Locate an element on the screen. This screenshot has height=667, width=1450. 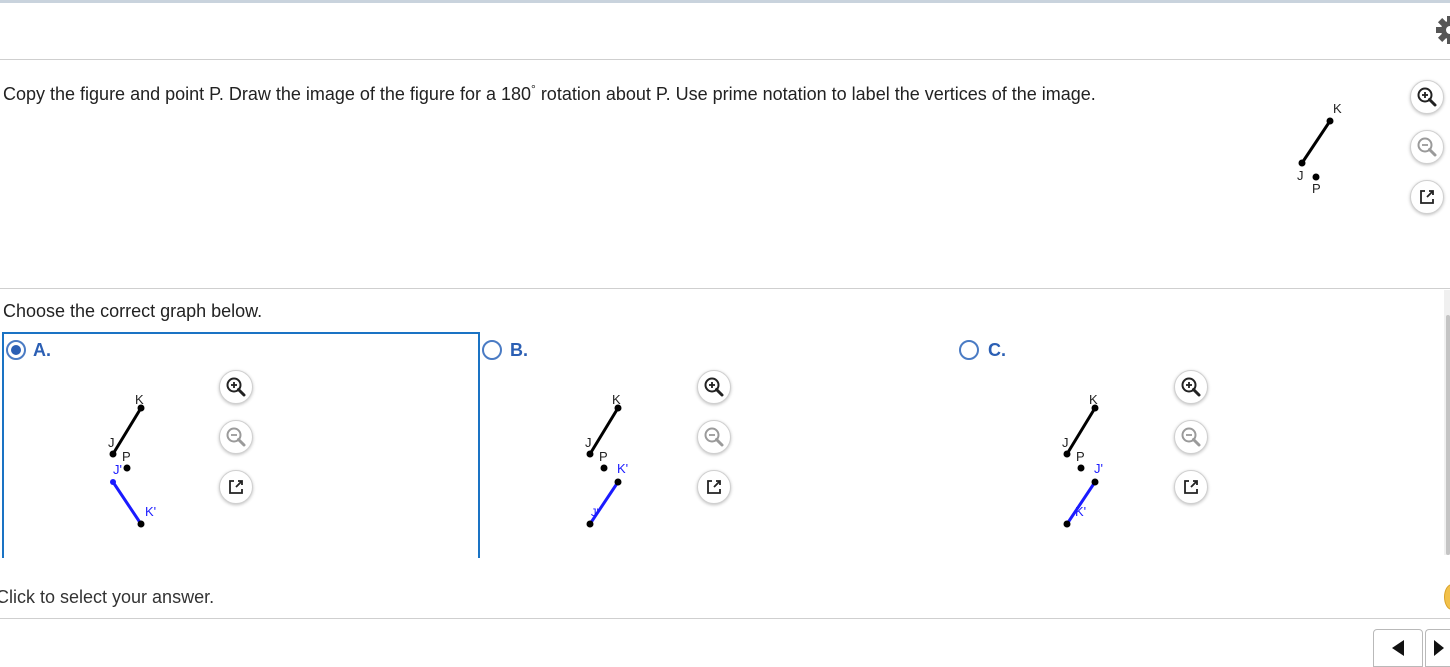
option-a-popout-button is located at coordinates (236, 487).